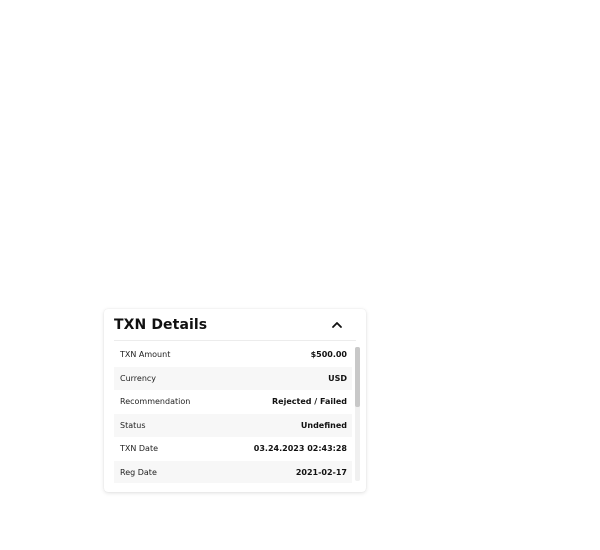  I want to click on panel-title: TXN Details, so click(161, 325).